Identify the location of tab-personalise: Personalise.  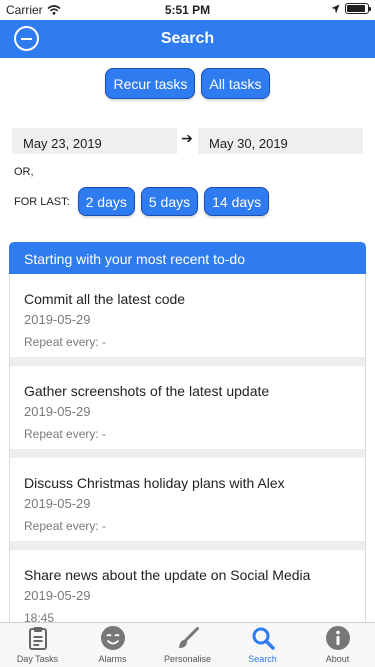
(187, 645).